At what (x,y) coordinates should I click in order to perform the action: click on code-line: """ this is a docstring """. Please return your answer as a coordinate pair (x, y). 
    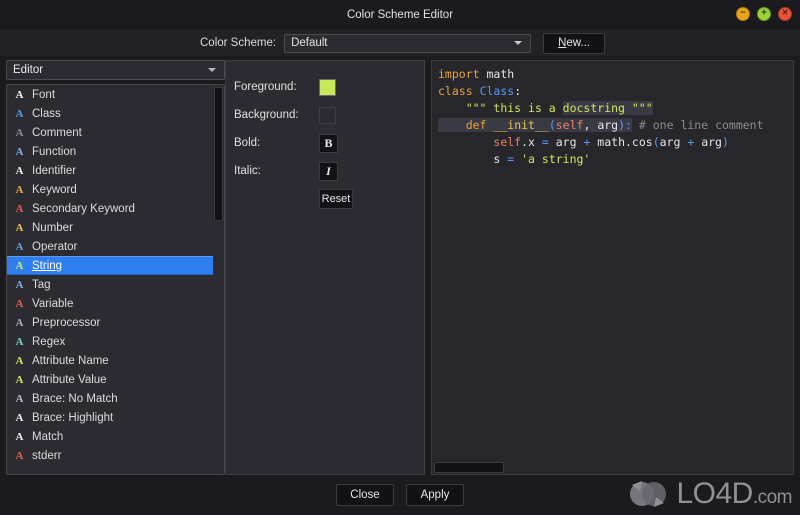
    Looking at the image, I should click on (615, 108).